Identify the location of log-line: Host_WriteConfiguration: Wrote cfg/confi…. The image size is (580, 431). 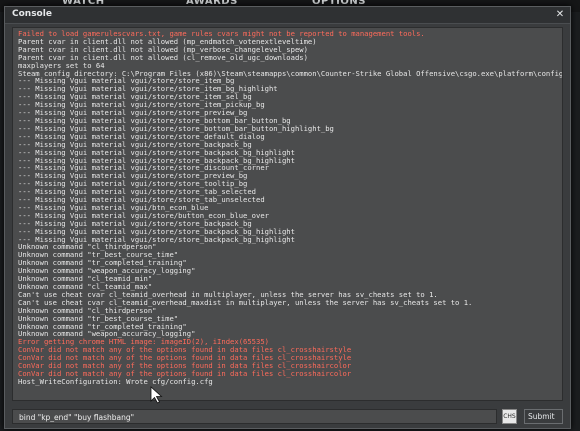
(115, 381).